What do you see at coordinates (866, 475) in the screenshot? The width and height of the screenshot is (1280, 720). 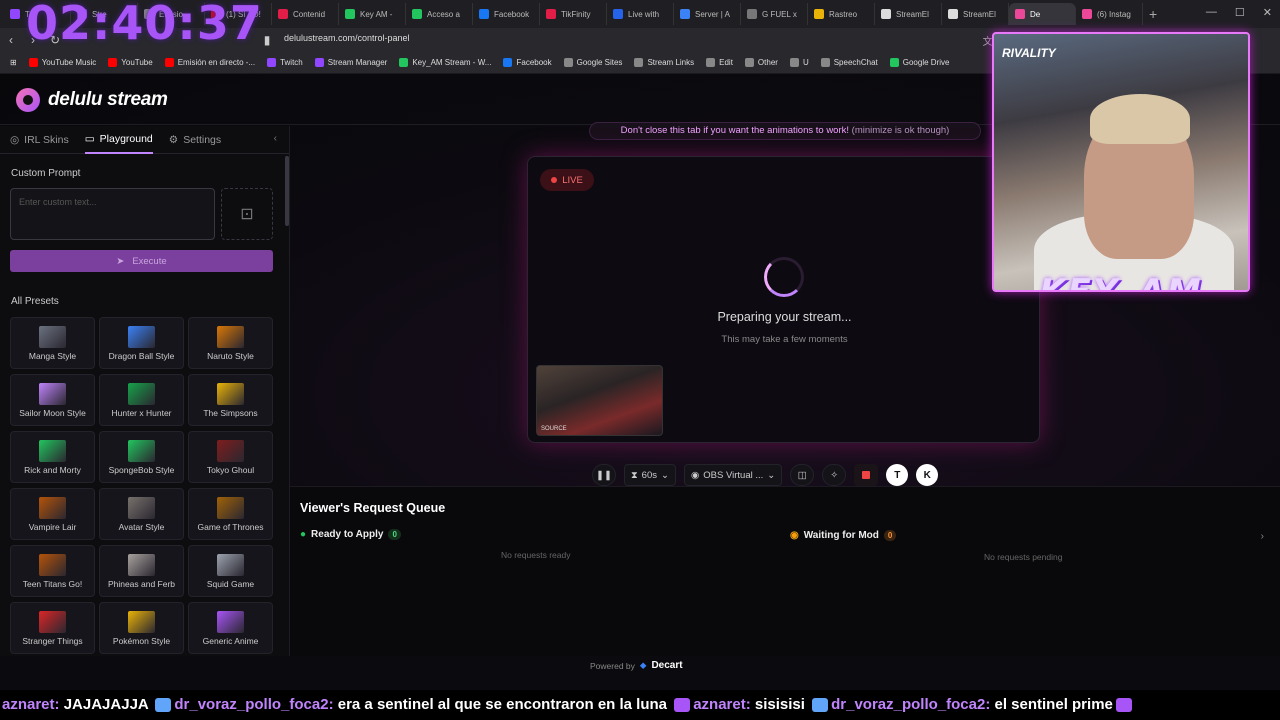 I see `stop-button` at bounding box center [866, 475].